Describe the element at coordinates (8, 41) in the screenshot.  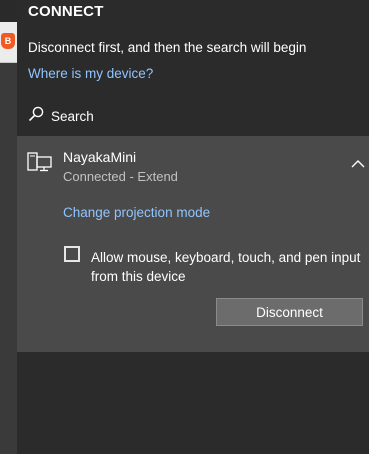
I see `brave-browser-icon: B` at that location.